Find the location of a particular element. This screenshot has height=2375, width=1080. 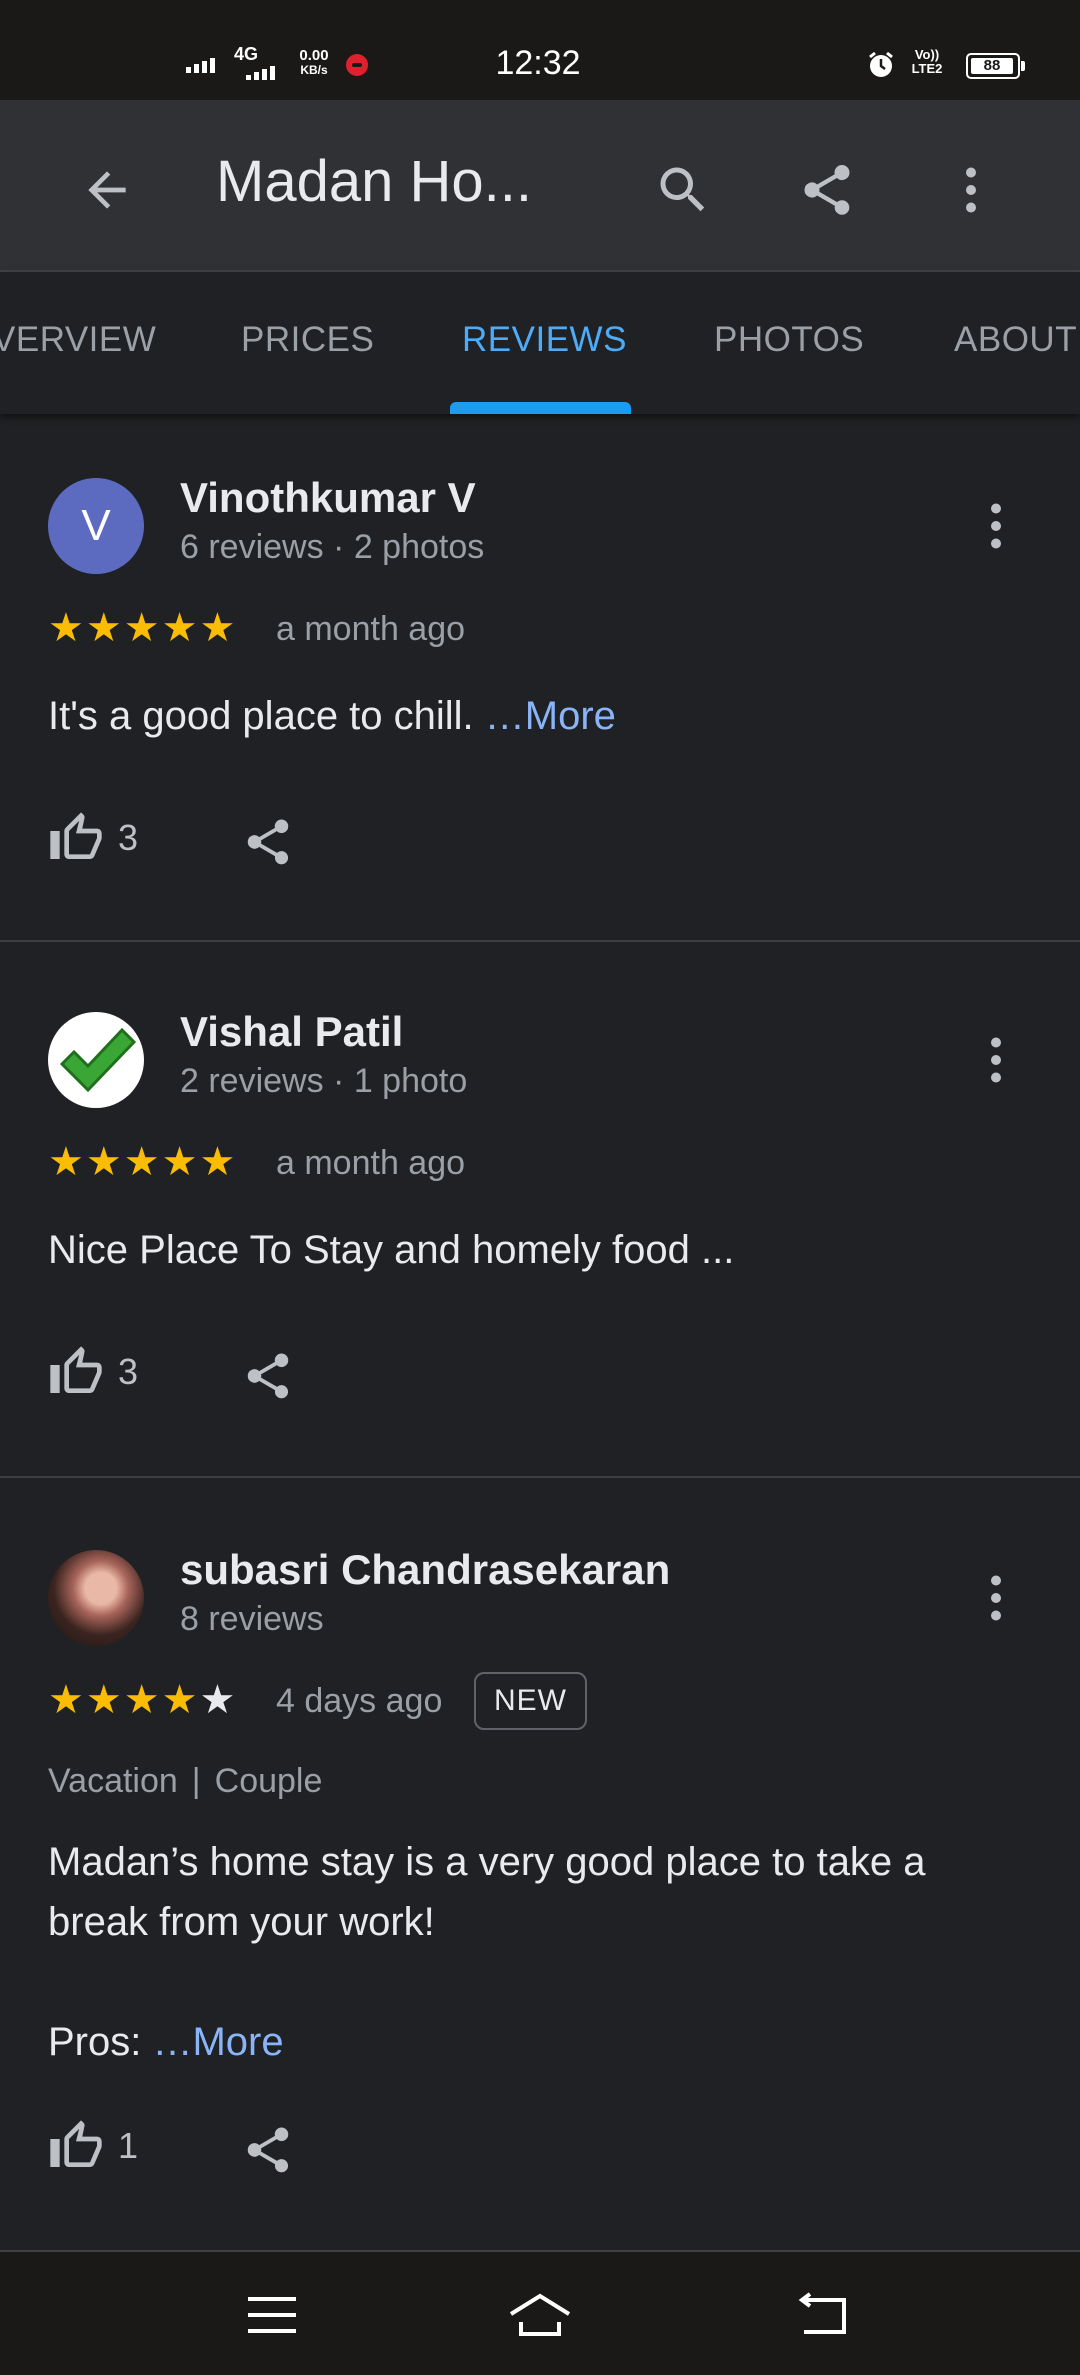

network-speed: 0.00 KB/s is located at coordinates (314, 63).